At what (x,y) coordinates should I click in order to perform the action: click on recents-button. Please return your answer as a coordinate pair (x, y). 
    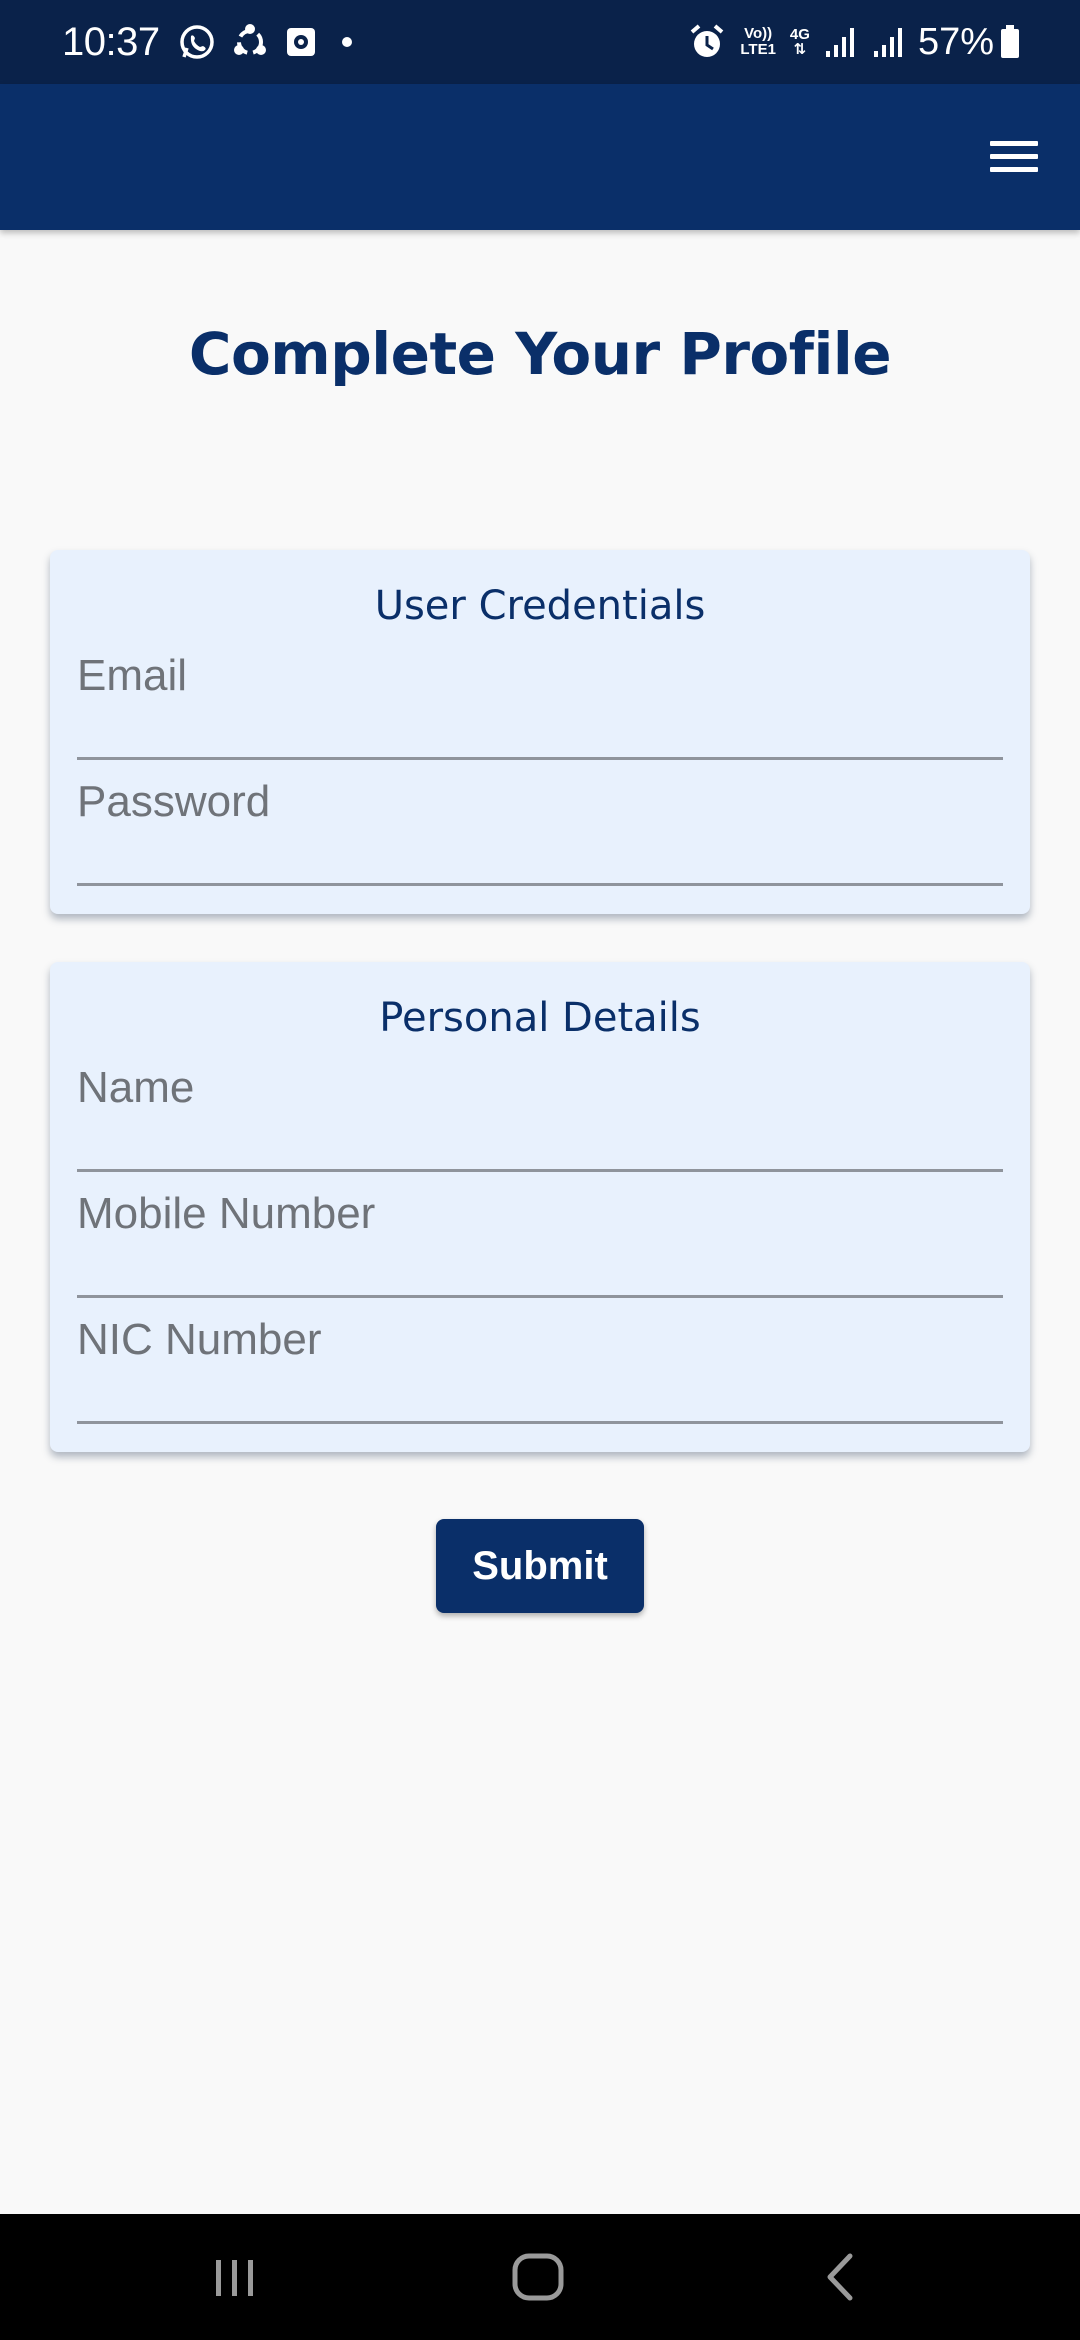
    Looking at the image, I should click on (235, 2277).